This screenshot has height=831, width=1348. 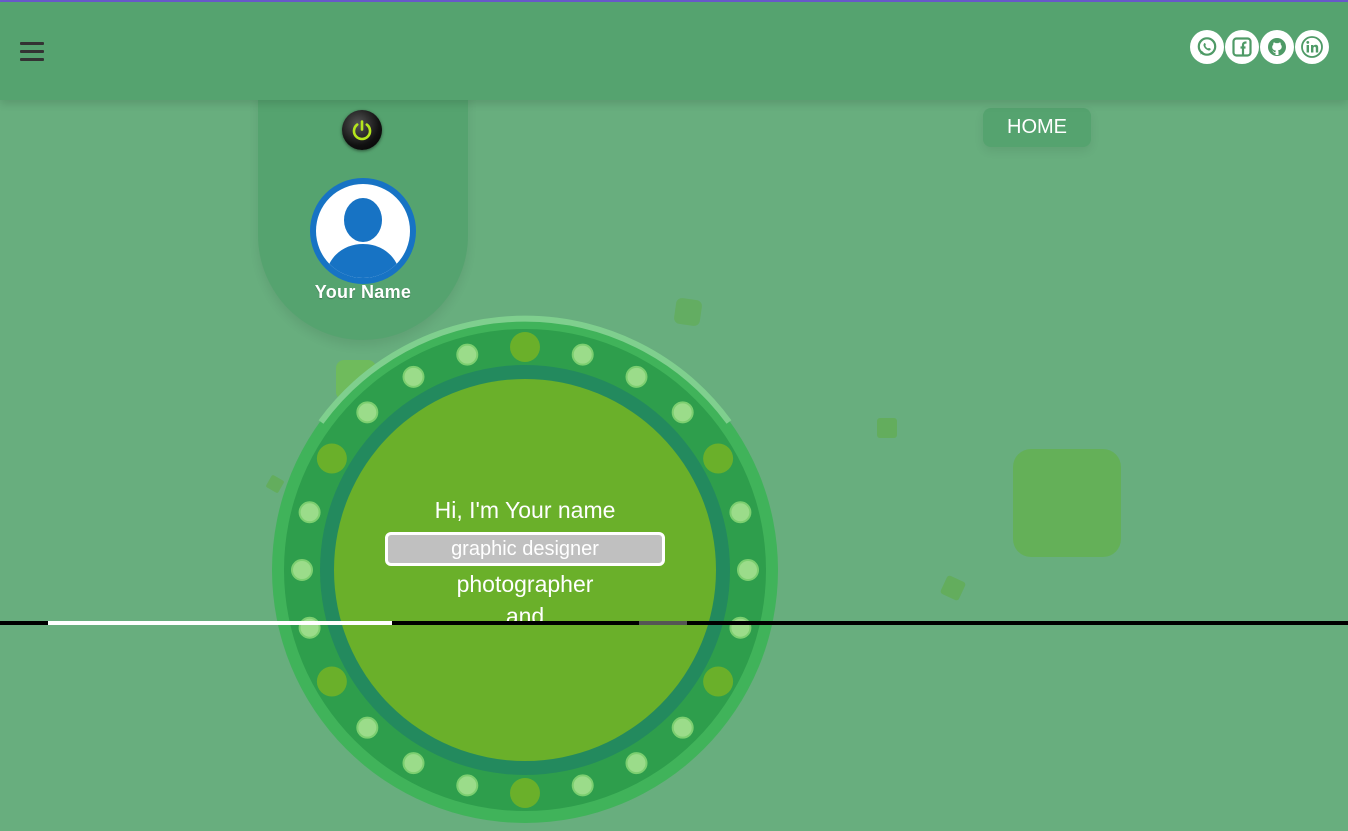 I want to click on role-text: and, so click(x=525, y=616).